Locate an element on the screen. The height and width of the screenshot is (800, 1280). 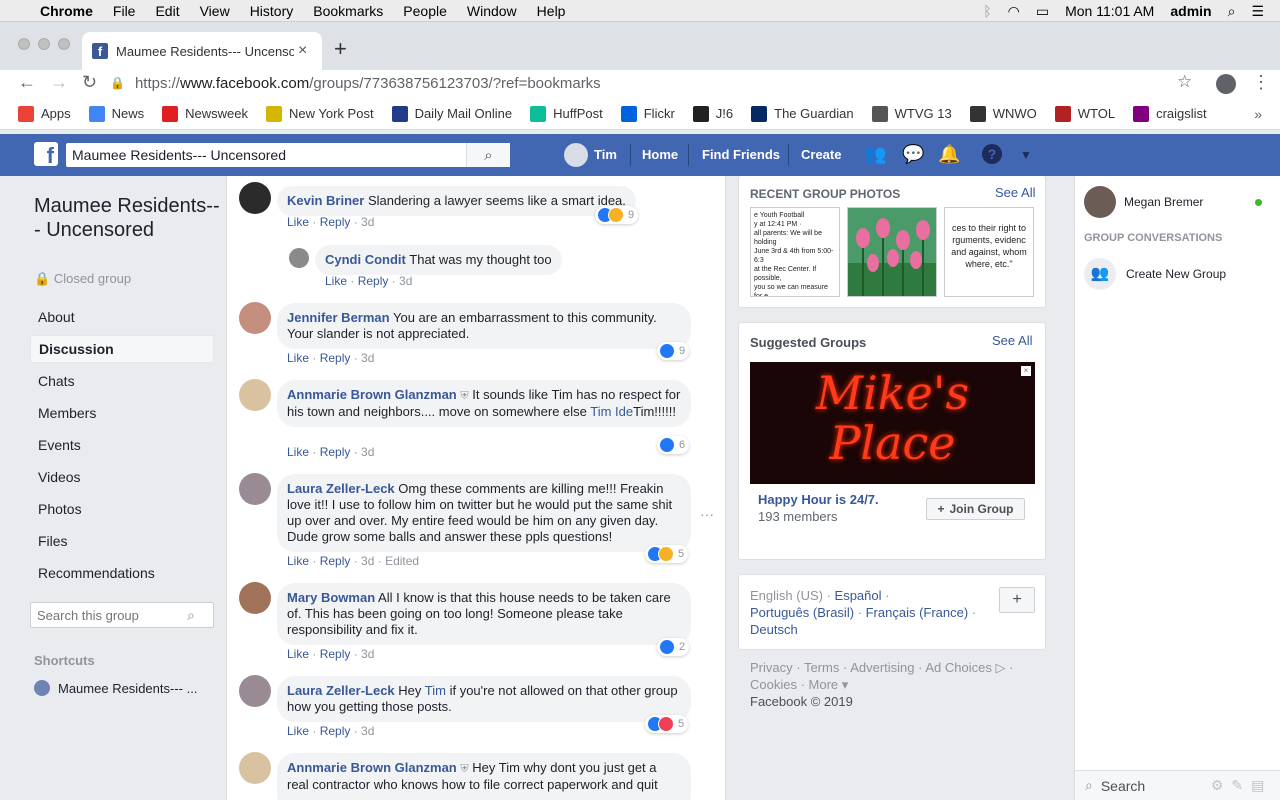
create-link: Create is located at coordinates (821, 154).